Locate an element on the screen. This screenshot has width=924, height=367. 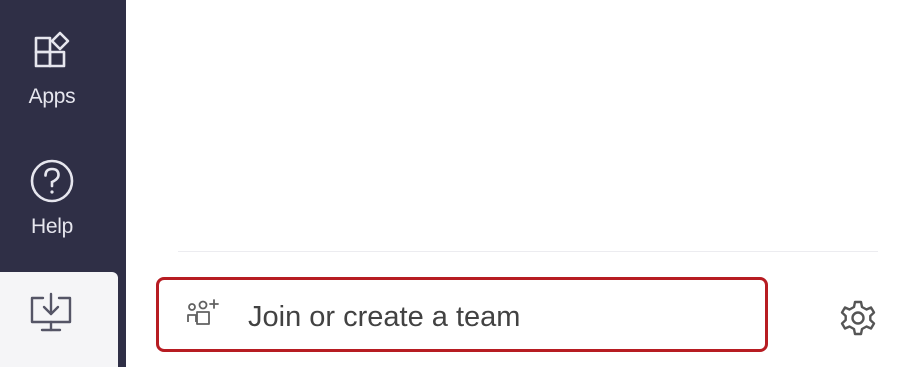
rail-item-help: Help is located at coordinates (52, 198).